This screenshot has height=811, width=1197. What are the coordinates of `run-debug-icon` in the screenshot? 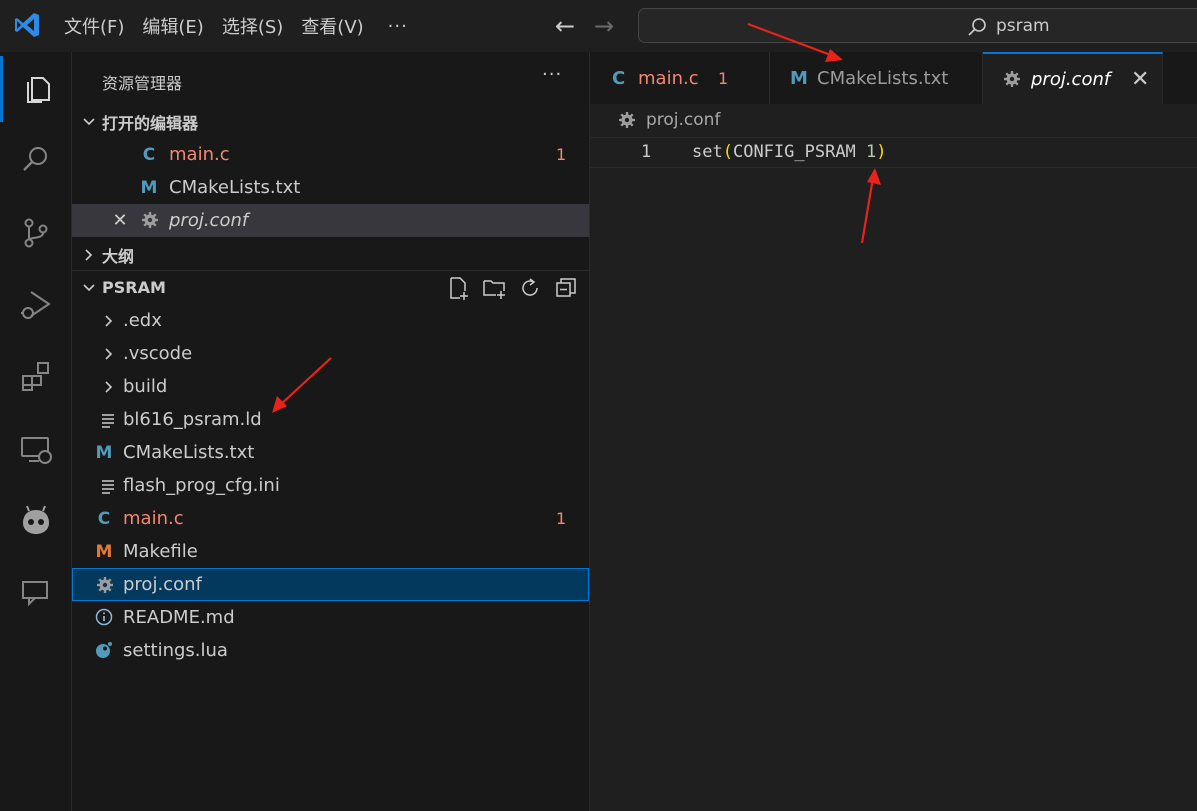 It's located at (36, 305).